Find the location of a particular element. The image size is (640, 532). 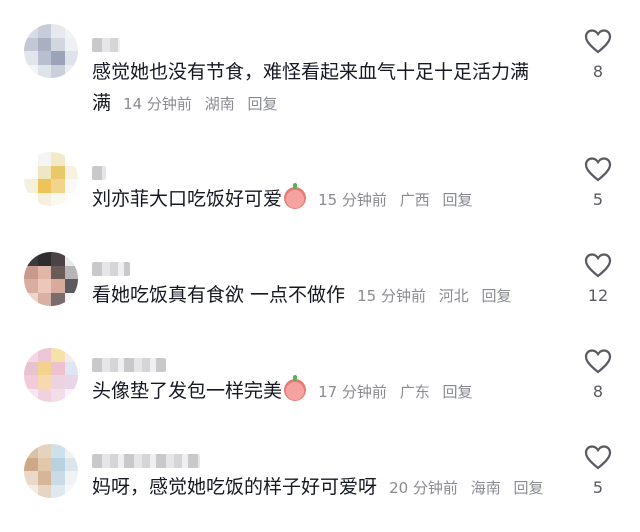

comment-text: 头像垫了发包一样完美 is located at coordinates (187, 391).